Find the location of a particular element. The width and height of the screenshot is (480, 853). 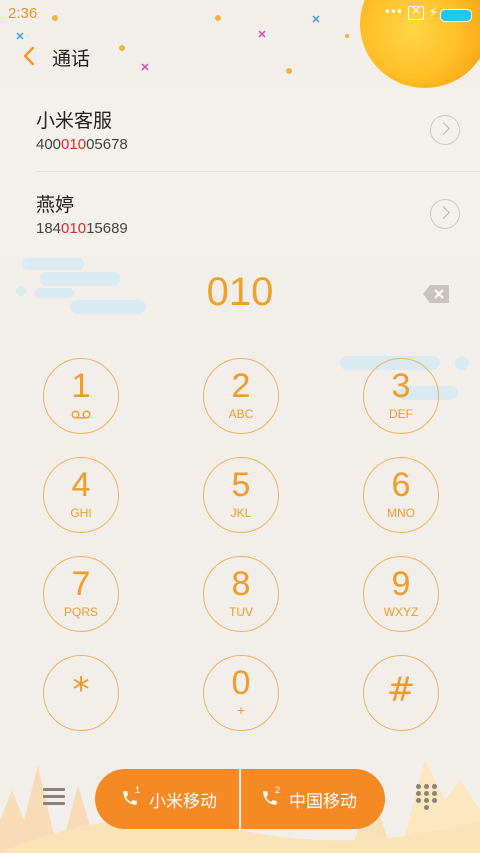

key-6: 6 MNO is located at coordinates (401, 495).